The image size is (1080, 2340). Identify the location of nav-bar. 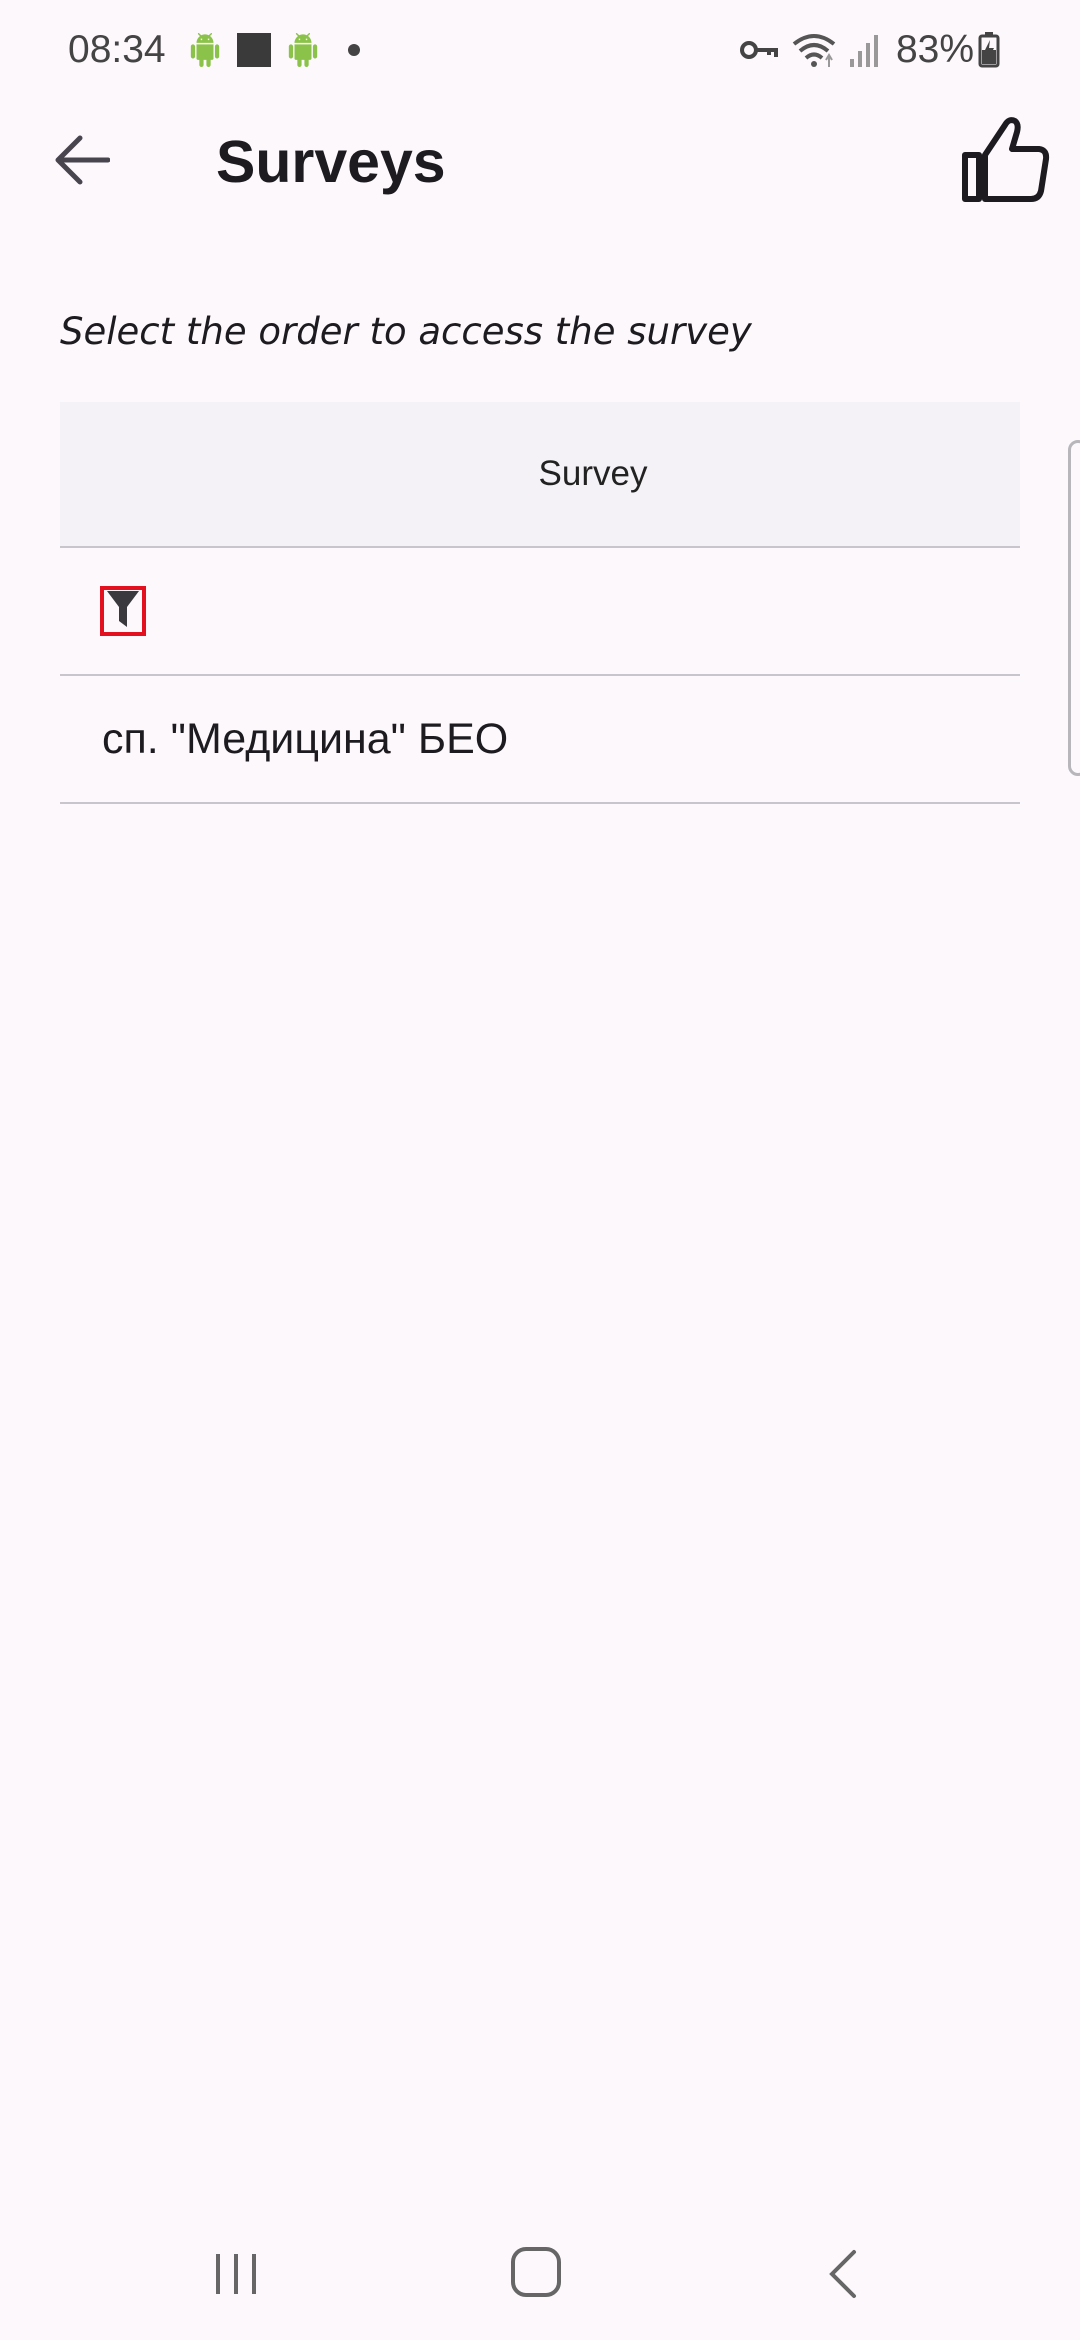
(540, 2280).